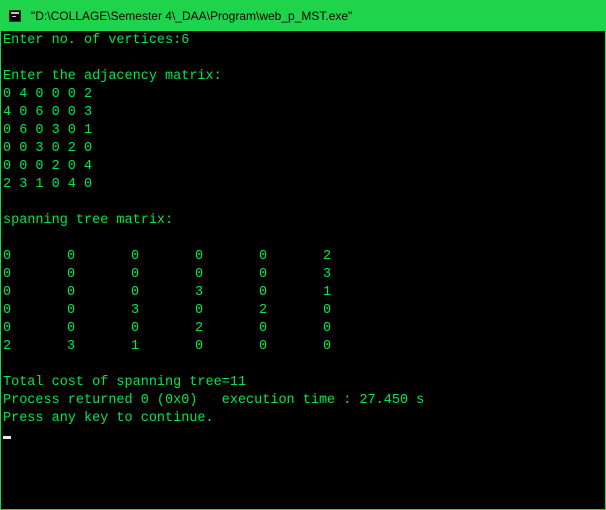 The height and width of the screenshot is (510, 606). What do you see at coordinates (303, 293) in the screenshot?
I see `spanning-row: 0 0 0 3 0 1` at bounding box center [303, 293].